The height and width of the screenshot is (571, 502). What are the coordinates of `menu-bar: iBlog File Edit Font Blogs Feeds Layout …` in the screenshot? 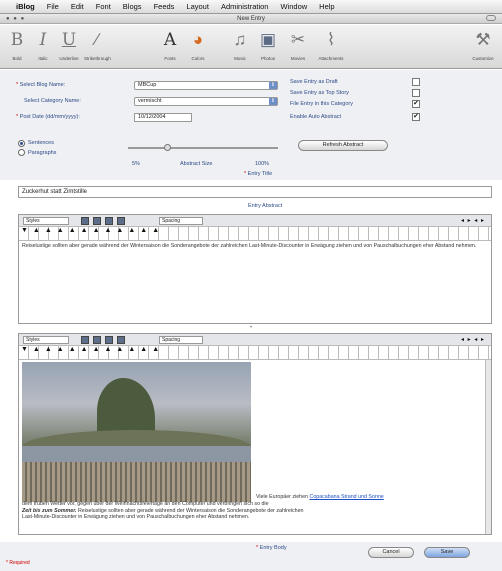 It's located at (251, 7).